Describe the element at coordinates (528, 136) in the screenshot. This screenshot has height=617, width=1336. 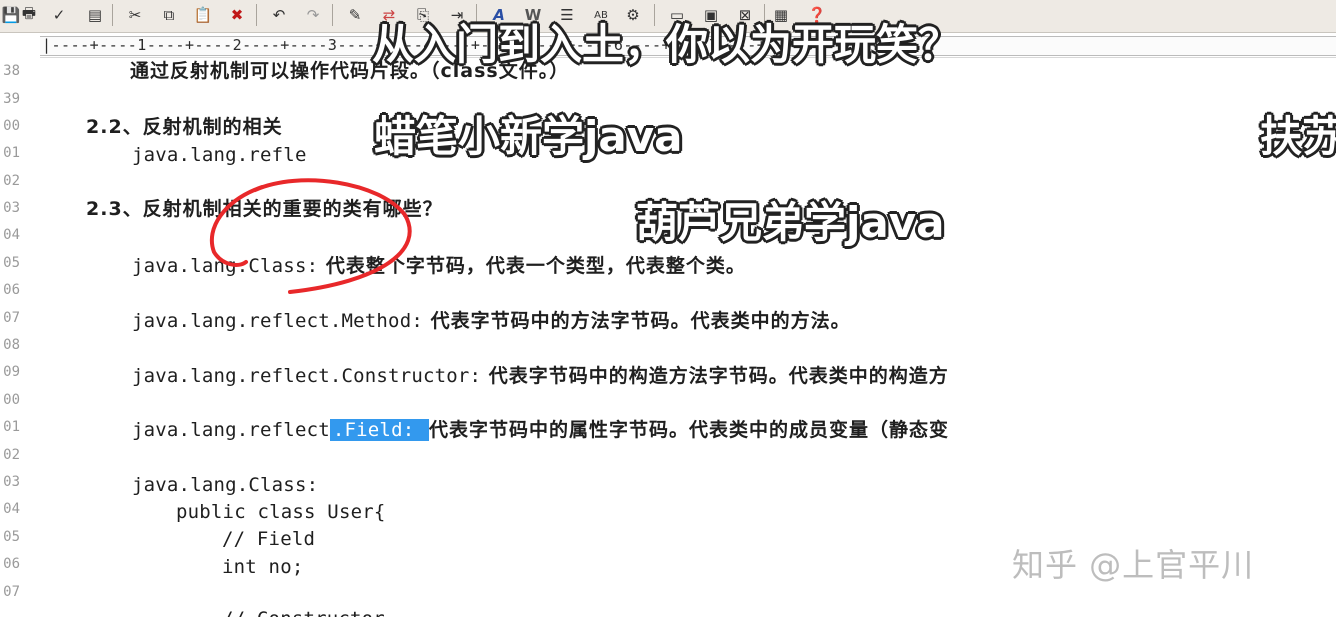
I see `caption-crayon: 蜡笔小新学java` at that location.